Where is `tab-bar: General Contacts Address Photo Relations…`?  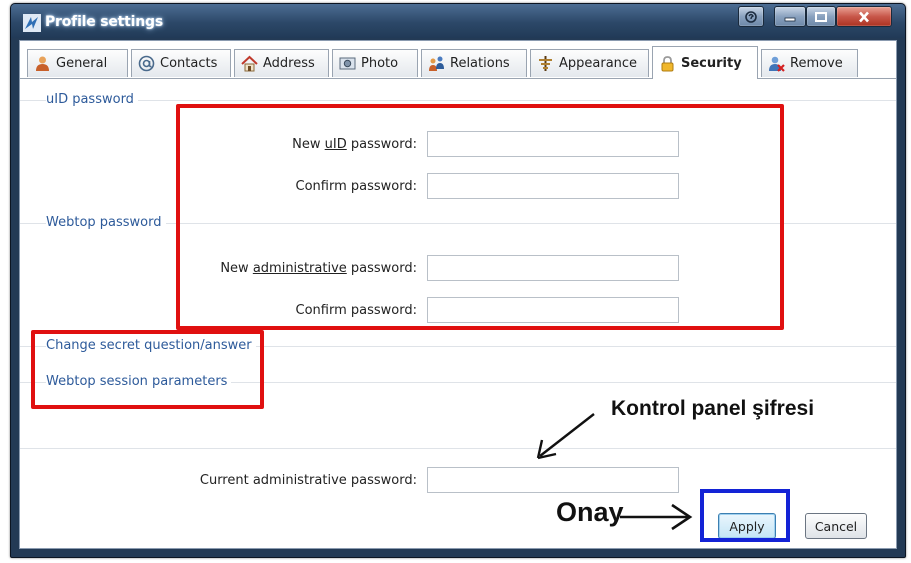 tab-bar: General Contacts Address Photo Relations… is located at coordinates (458, 61).